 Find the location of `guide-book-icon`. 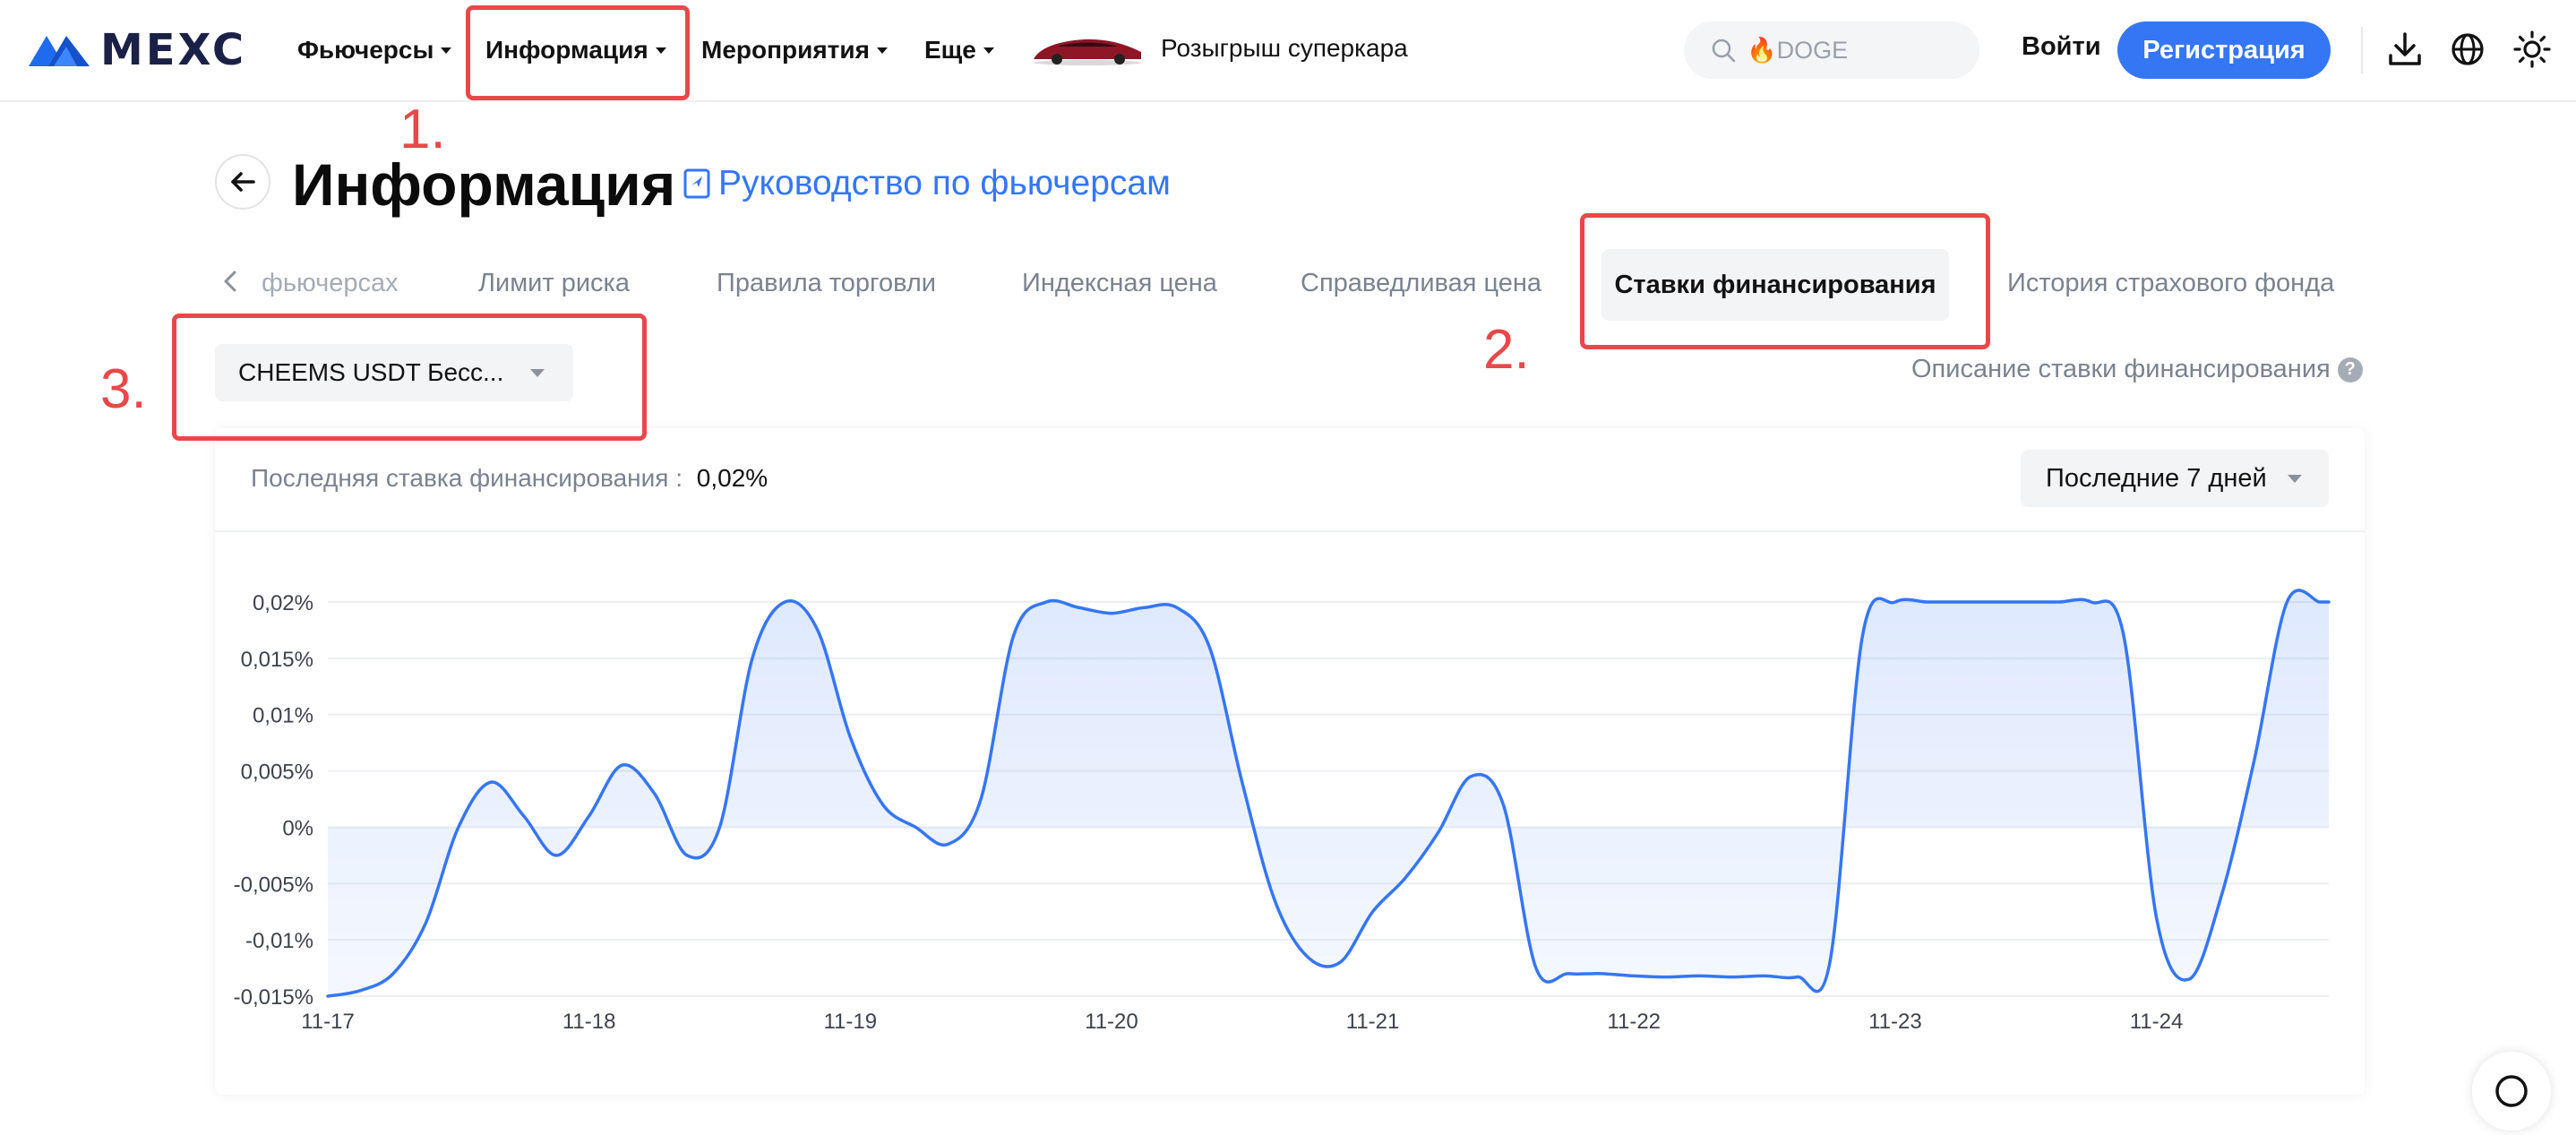

guide-book-icon is located at coordinates (696, 183).